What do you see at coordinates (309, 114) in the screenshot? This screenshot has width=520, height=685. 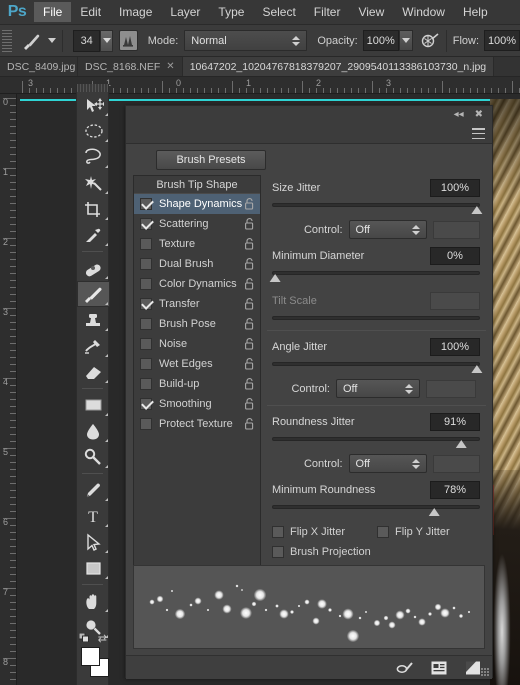 I see `panel-title-bar: ◂◂ ✖` at bounding box center [309, 114].